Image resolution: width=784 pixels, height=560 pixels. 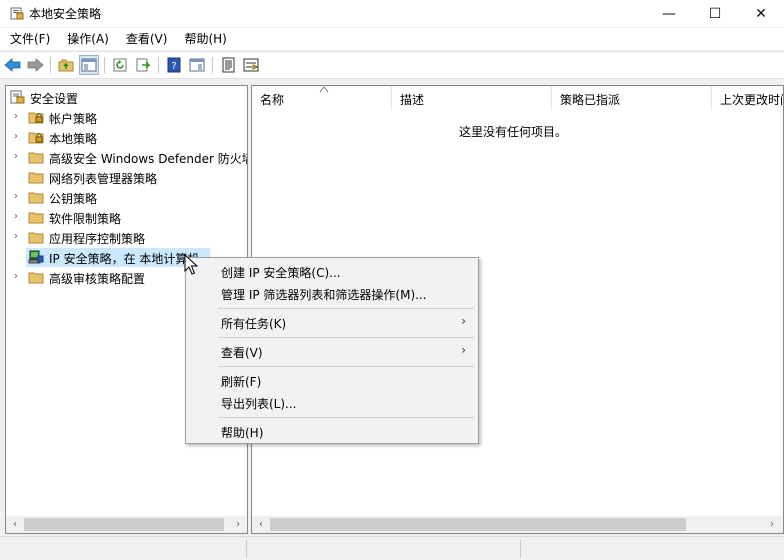 What do you see at coordinates (65, 14) in the screenshot?
I see `window-title: 本地安全策略` at bounding box center [65, 14].